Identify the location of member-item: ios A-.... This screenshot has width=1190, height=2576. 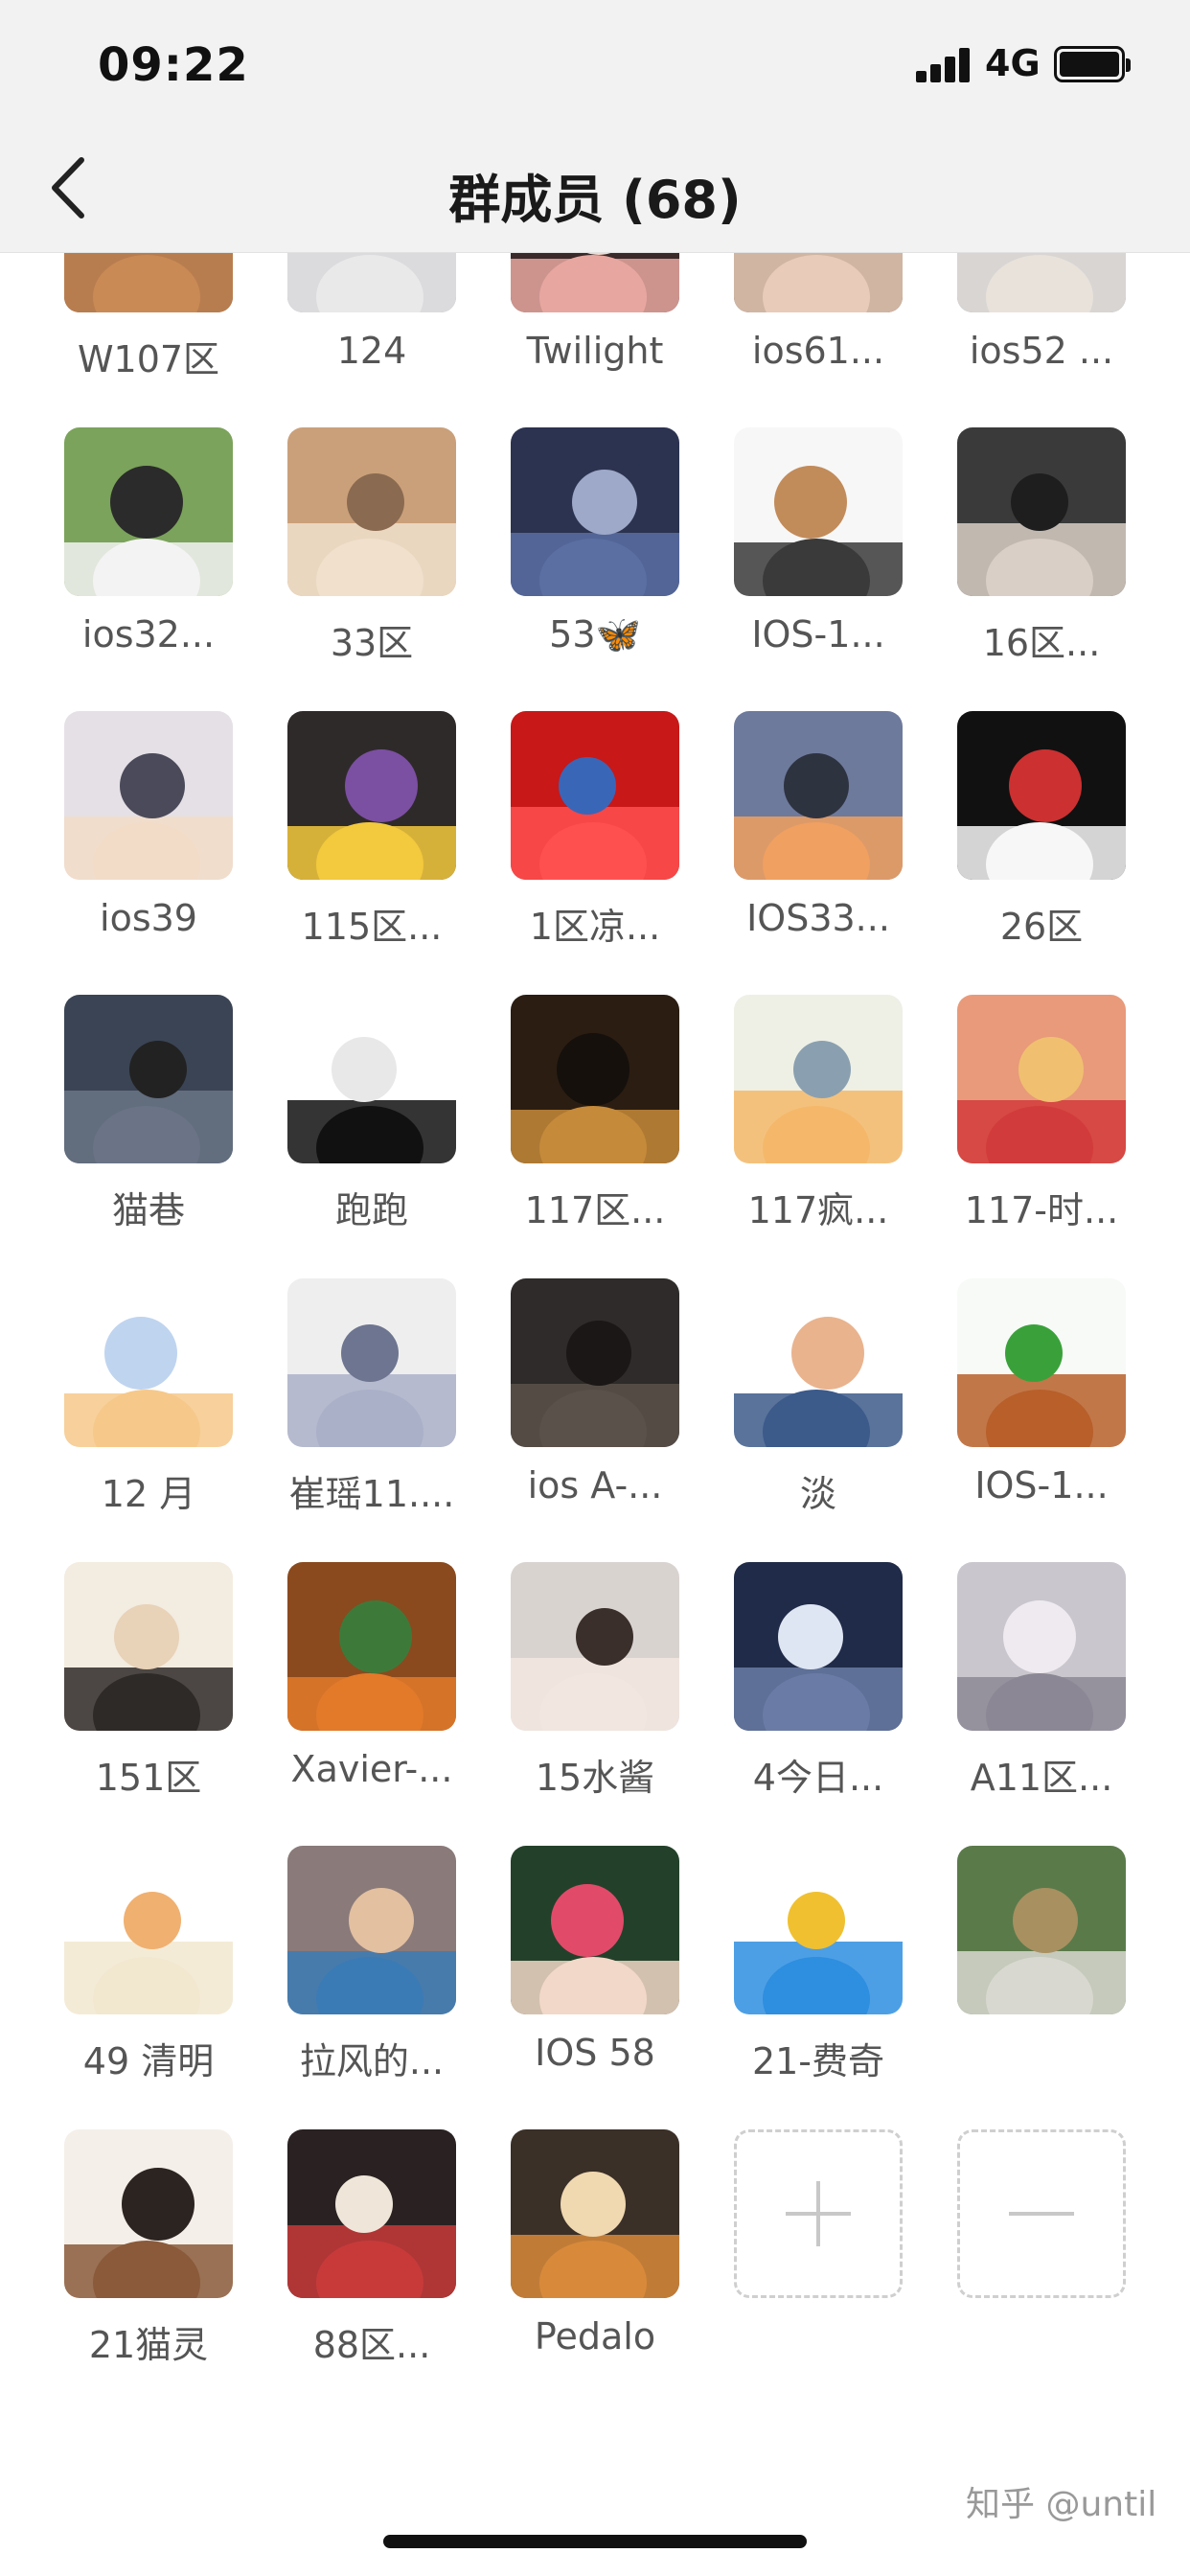
(592, 1403).